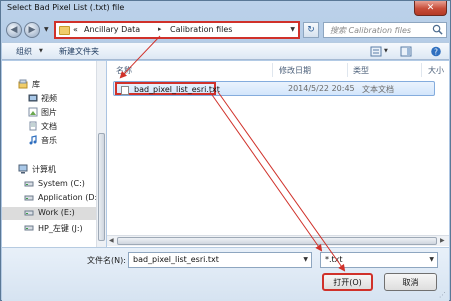 This screenshot has width=451, height=301. What do you see at coordinates (79, 51) in the screenshot?
I see `new-folder-button: 新建文件夹` at bounding box center [79, 51].